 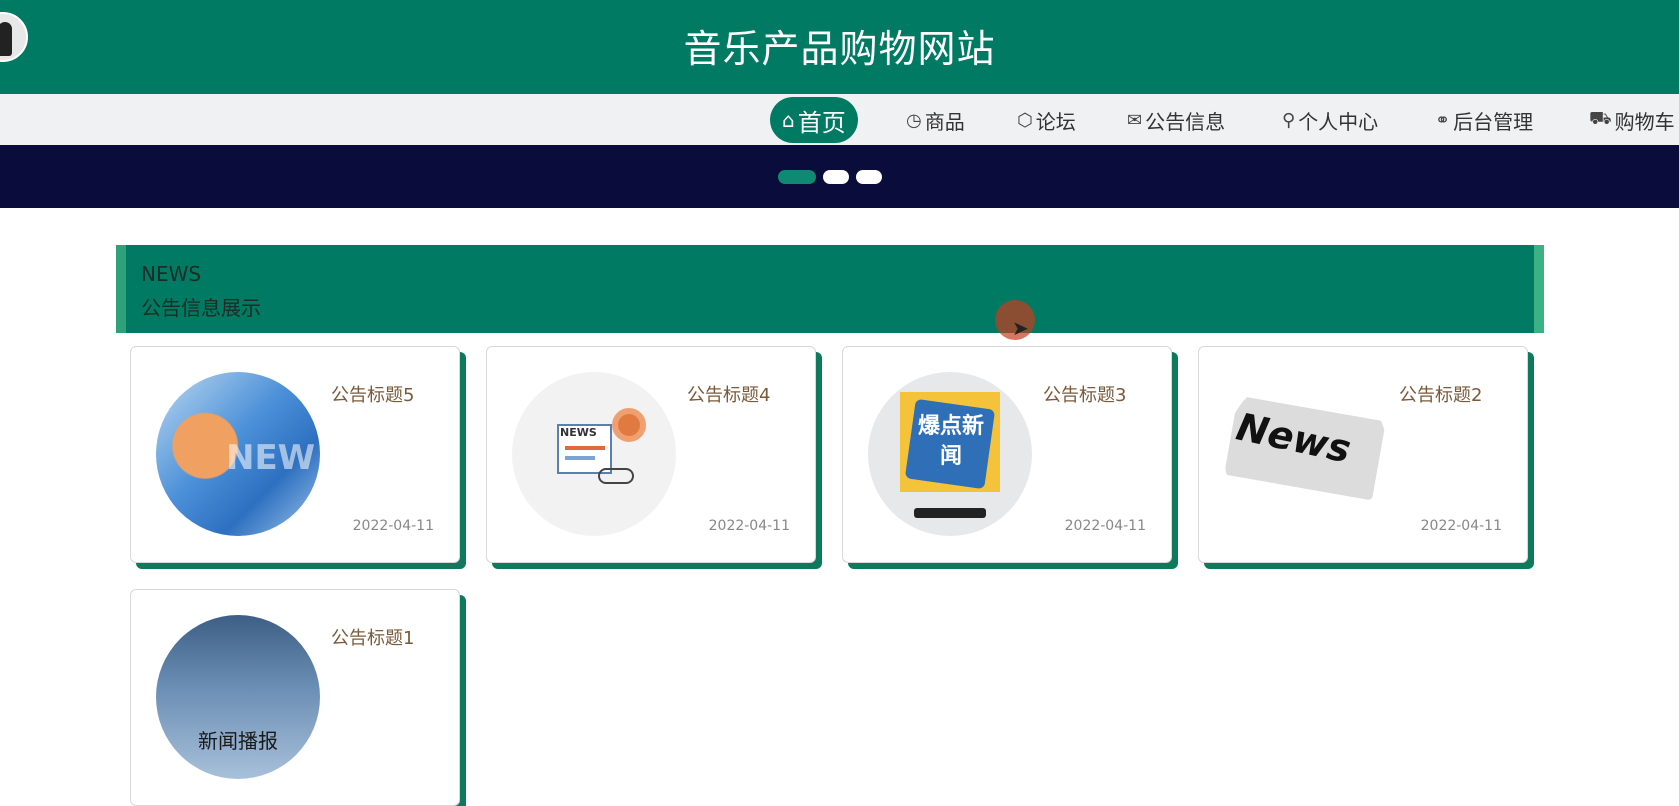 What do you see at coordinates (747, 394) in the screenshot?
I see `news-title: 公告标题4` at bounding box center [747, 394].